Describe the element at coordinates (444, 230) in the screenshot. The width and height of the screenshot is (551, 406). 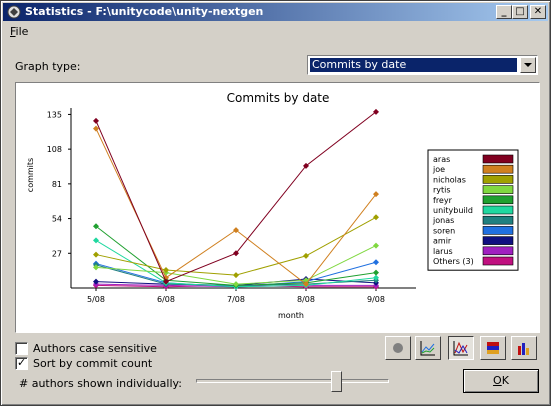
I see `legend-entry-label: soren` at that location.